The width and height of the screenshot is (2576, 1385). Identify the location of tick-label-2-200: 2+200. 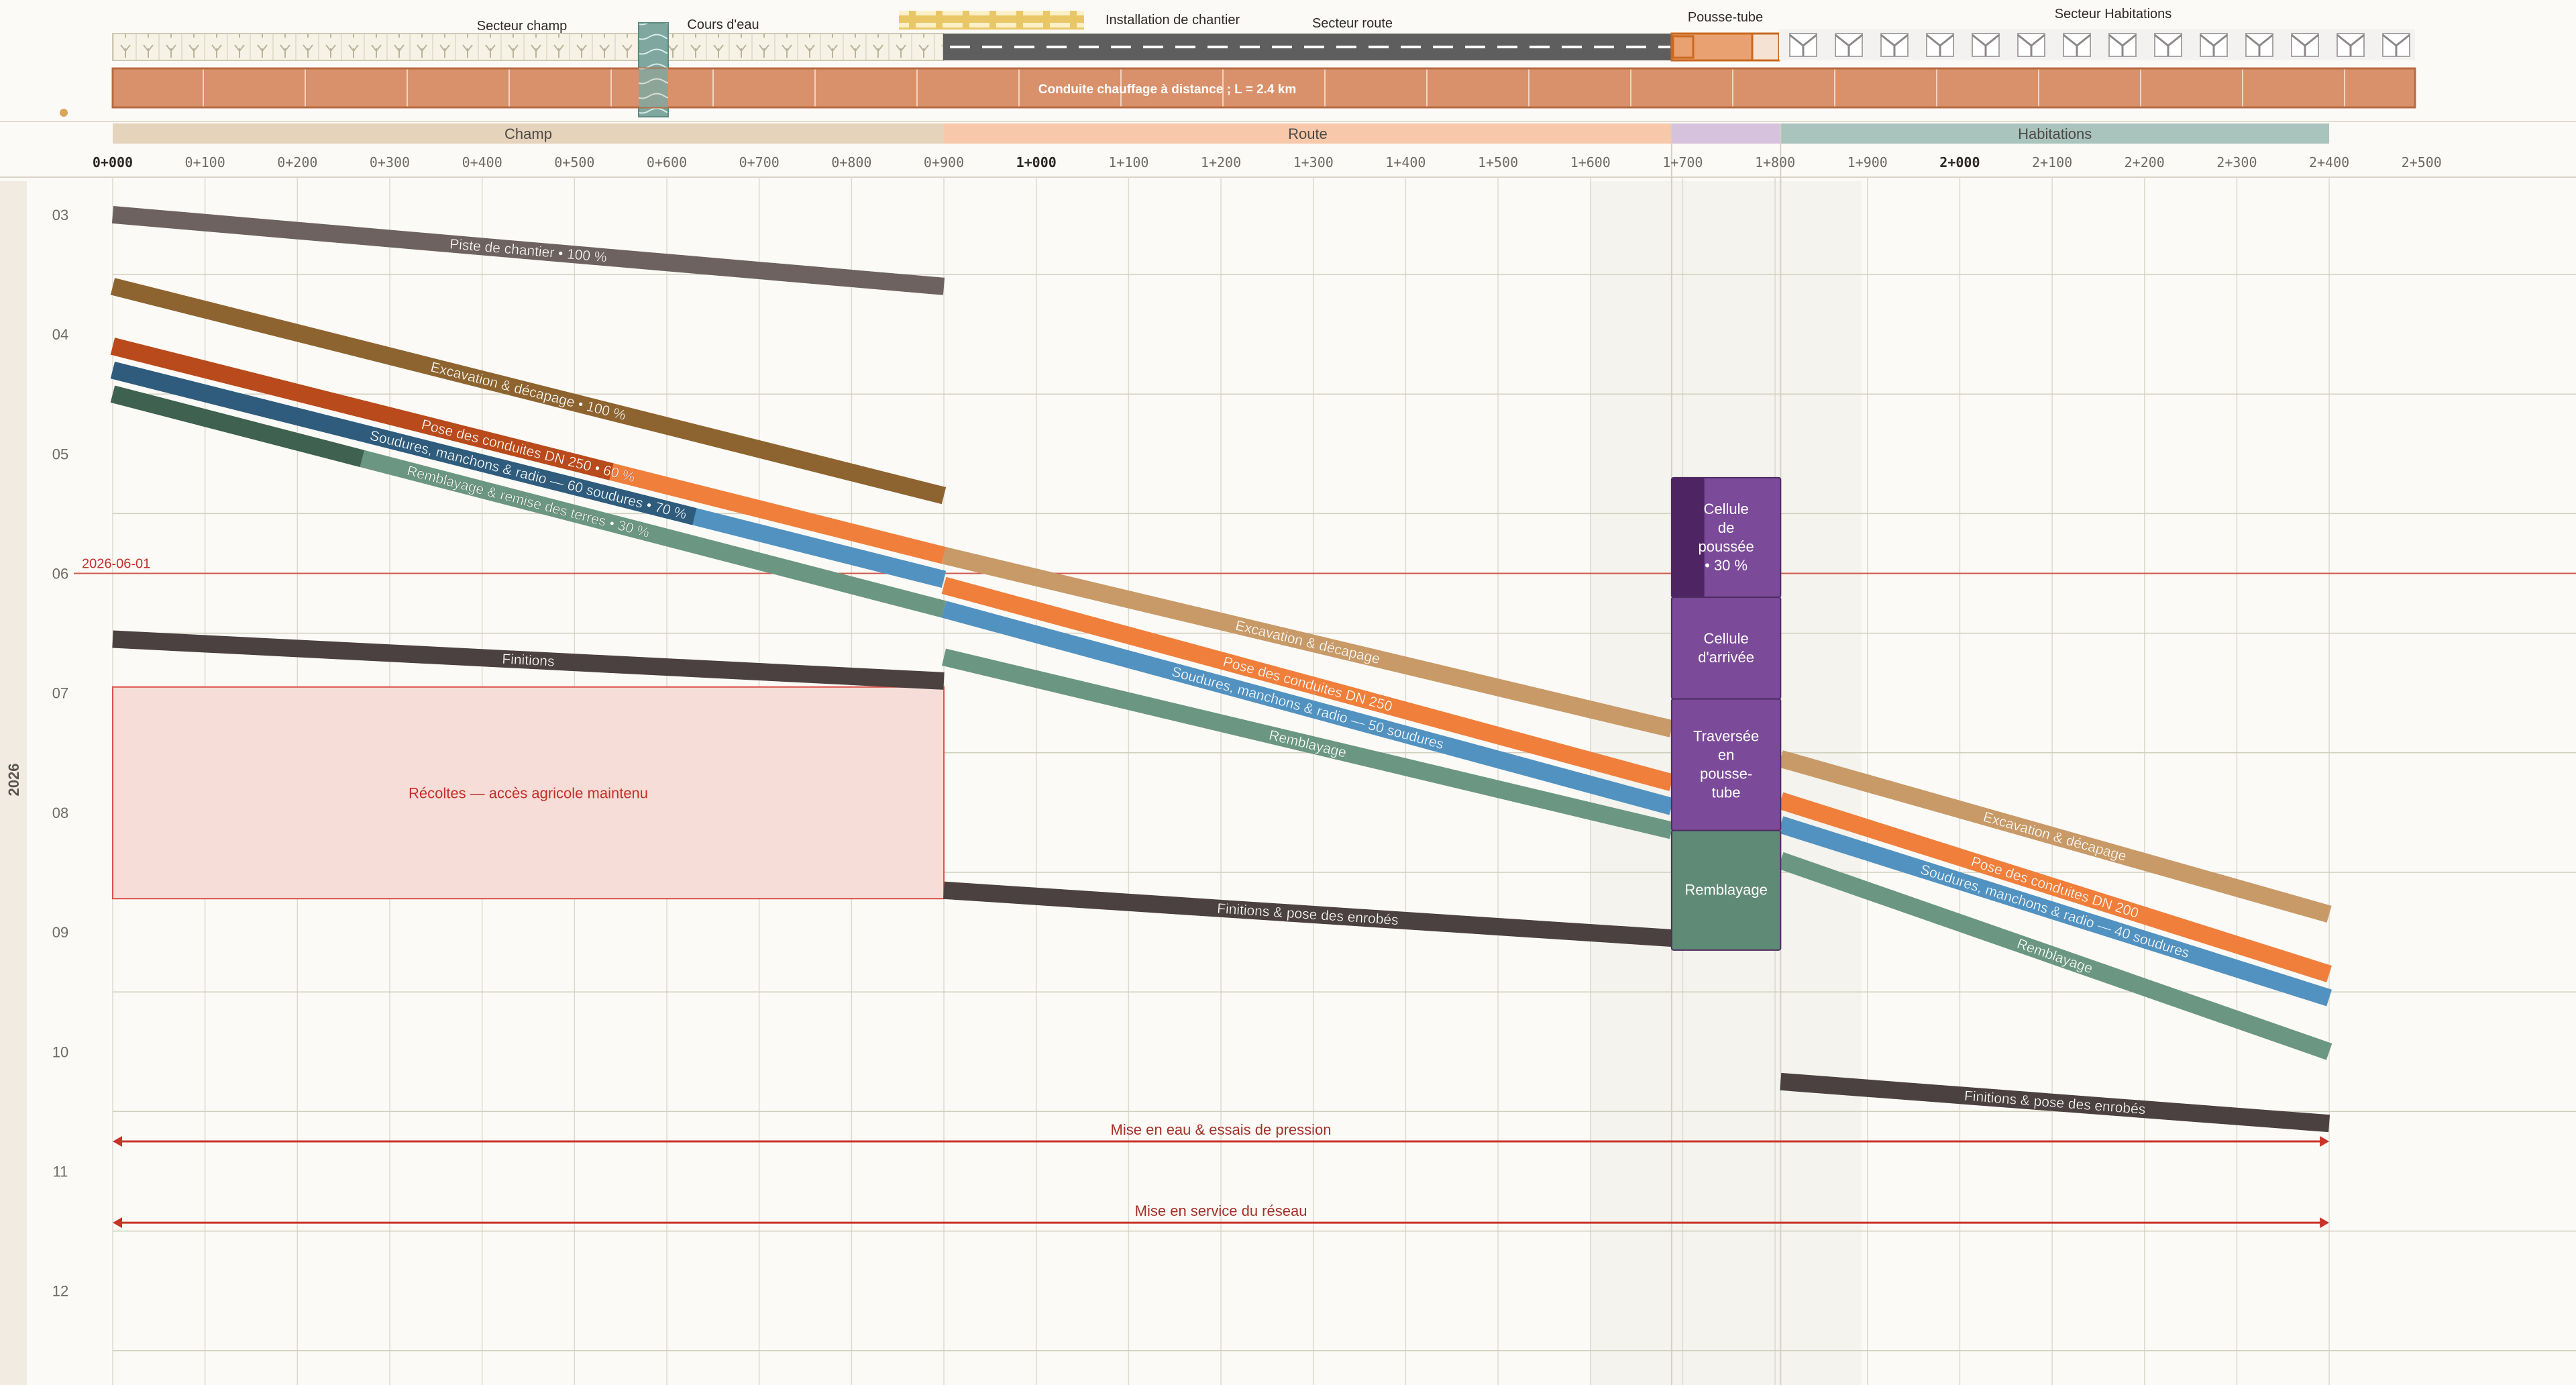
(2145, 162).